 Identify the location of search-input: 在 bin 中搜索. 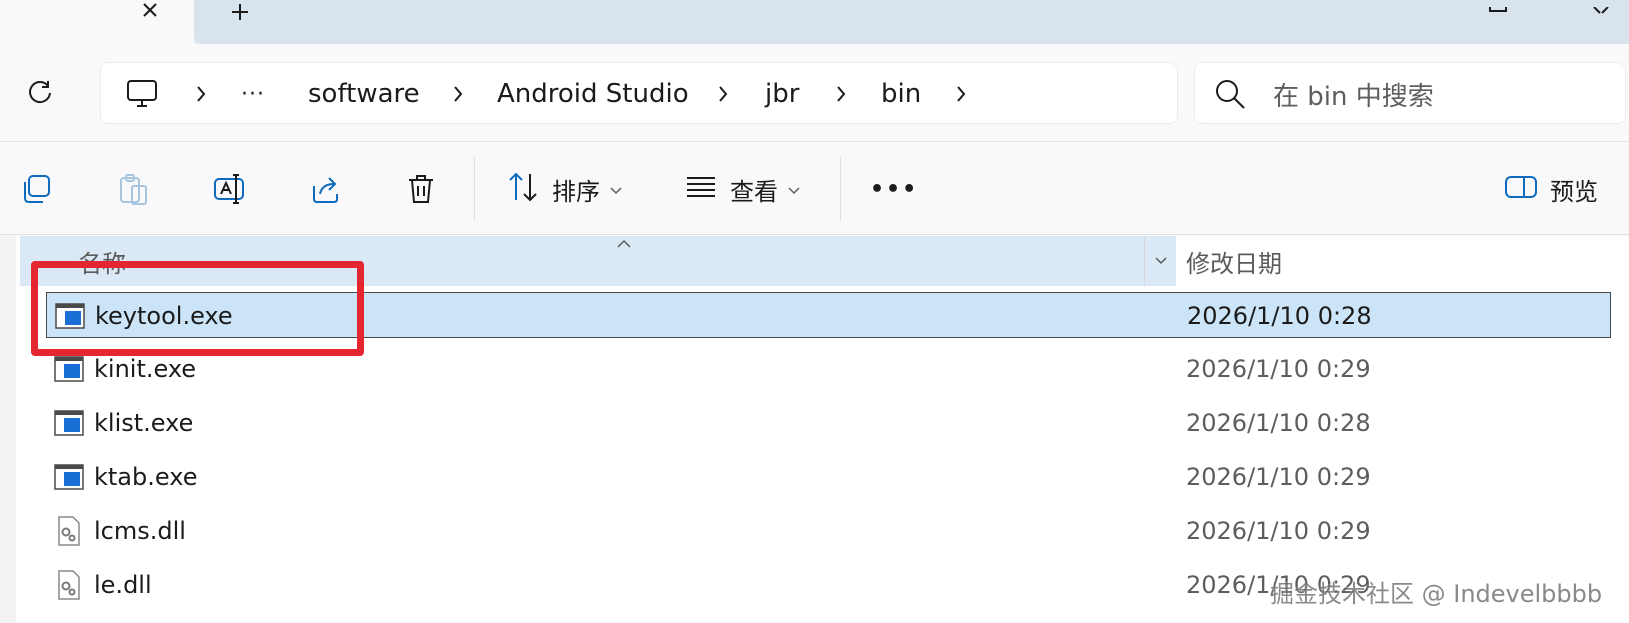
(1353, 94).